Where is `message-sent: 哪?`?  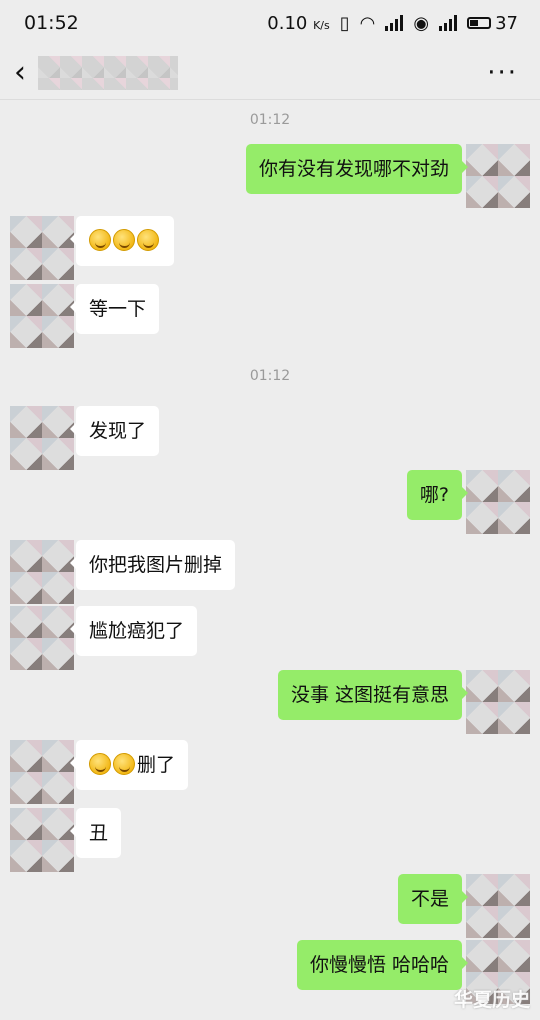 message-sent: 哪? is located at coordinates (468, 502).